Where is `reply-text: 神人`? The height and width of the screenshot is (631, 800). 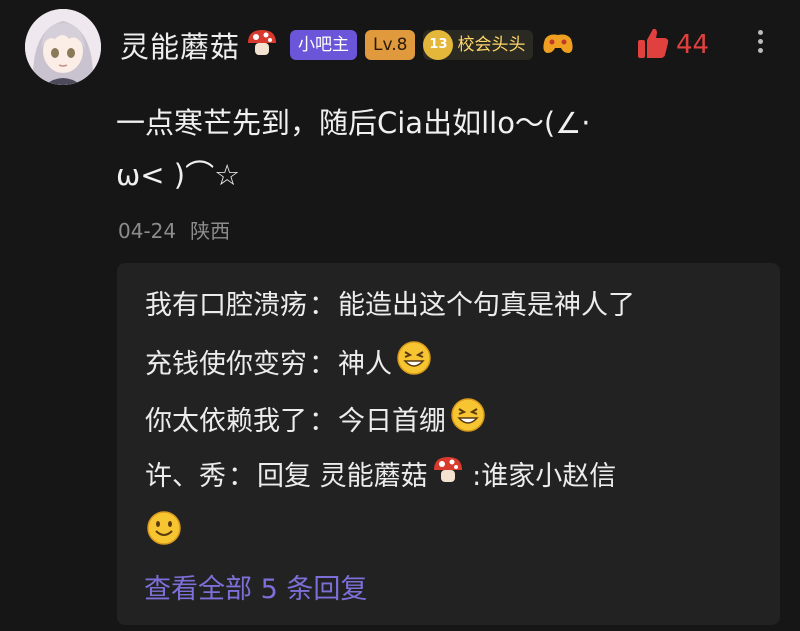
reply-text: 神人 is located at coordinates (365, 364).